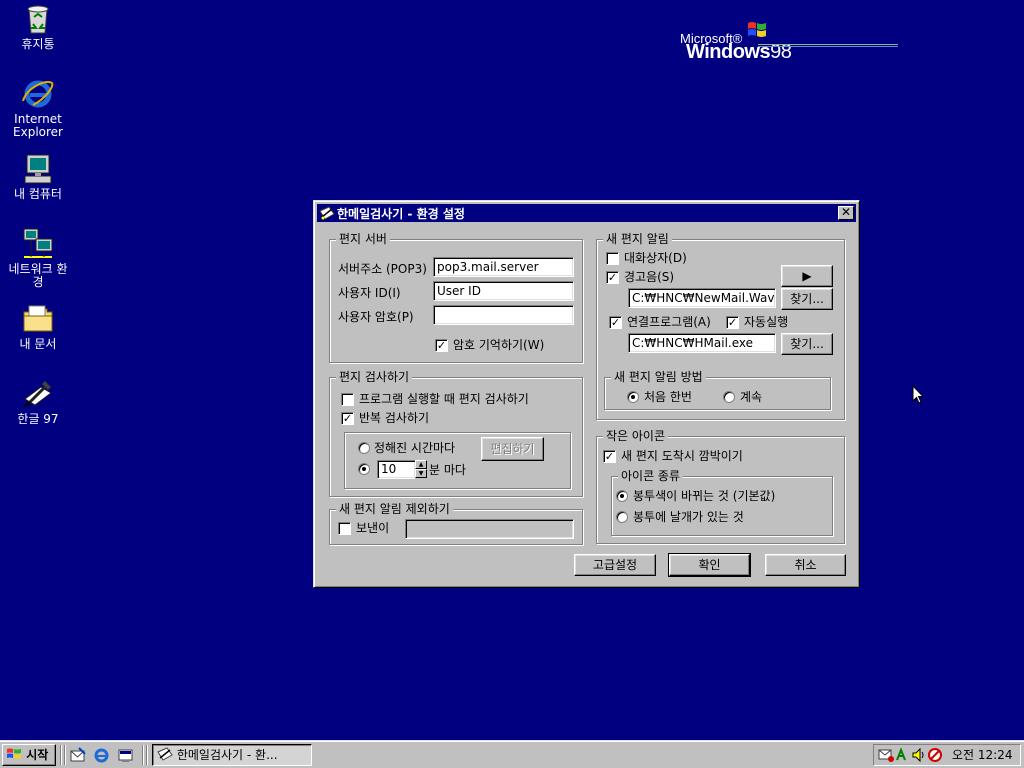 The width and height of the screenshot is (1024, 768). I want to click on notify-sound-label: 경고음(S), so click(649, 277).